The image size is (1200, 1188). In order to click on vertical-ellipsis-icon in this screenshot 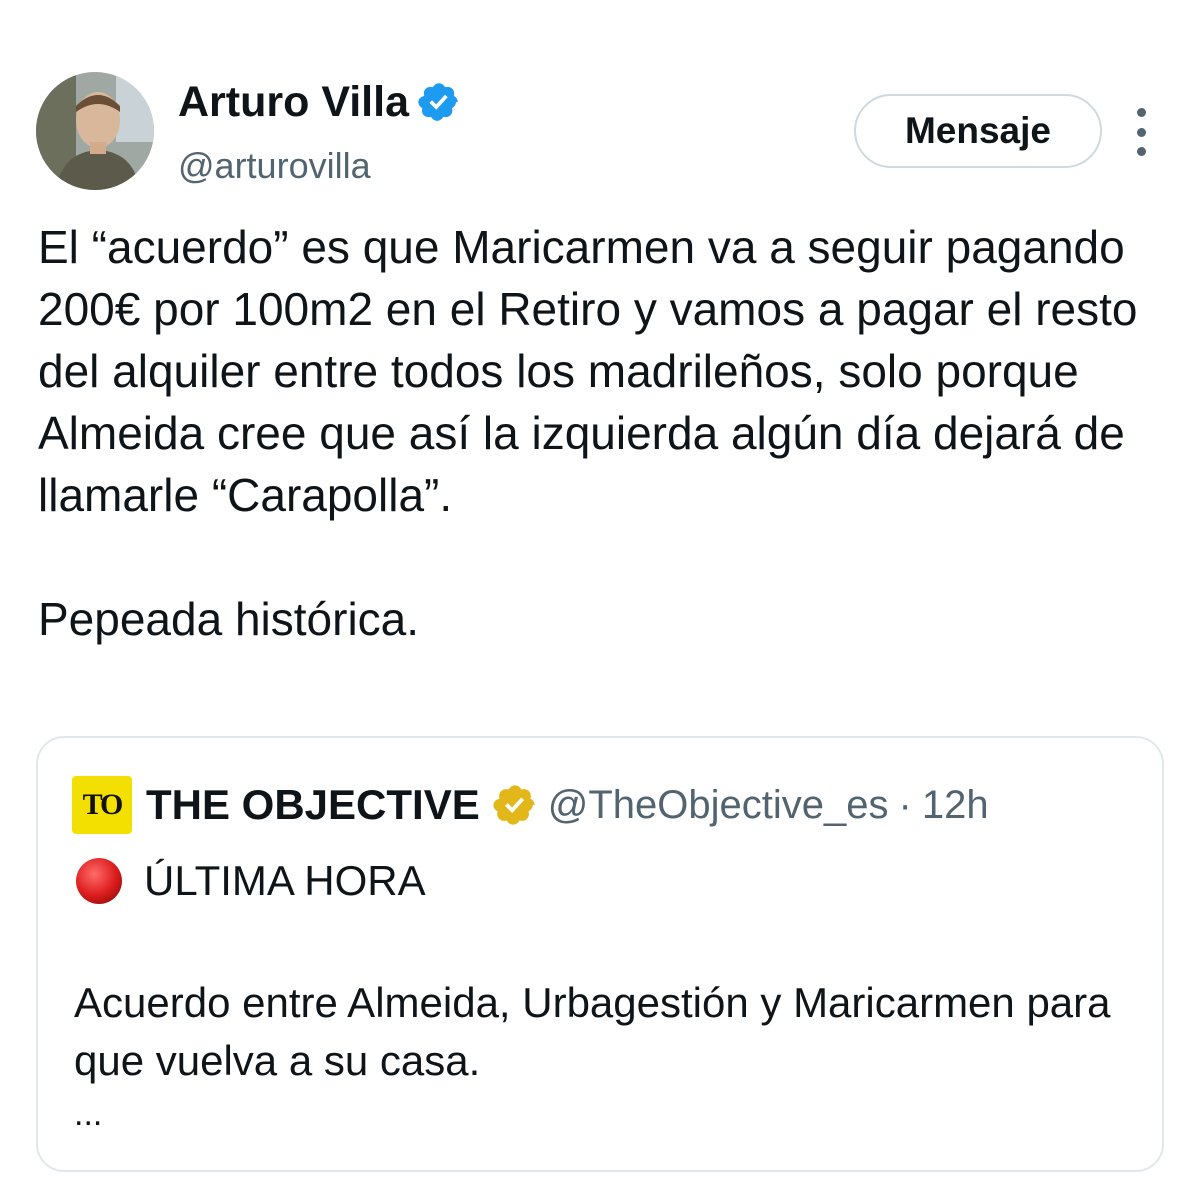, I will do `click(1141, 132)`.